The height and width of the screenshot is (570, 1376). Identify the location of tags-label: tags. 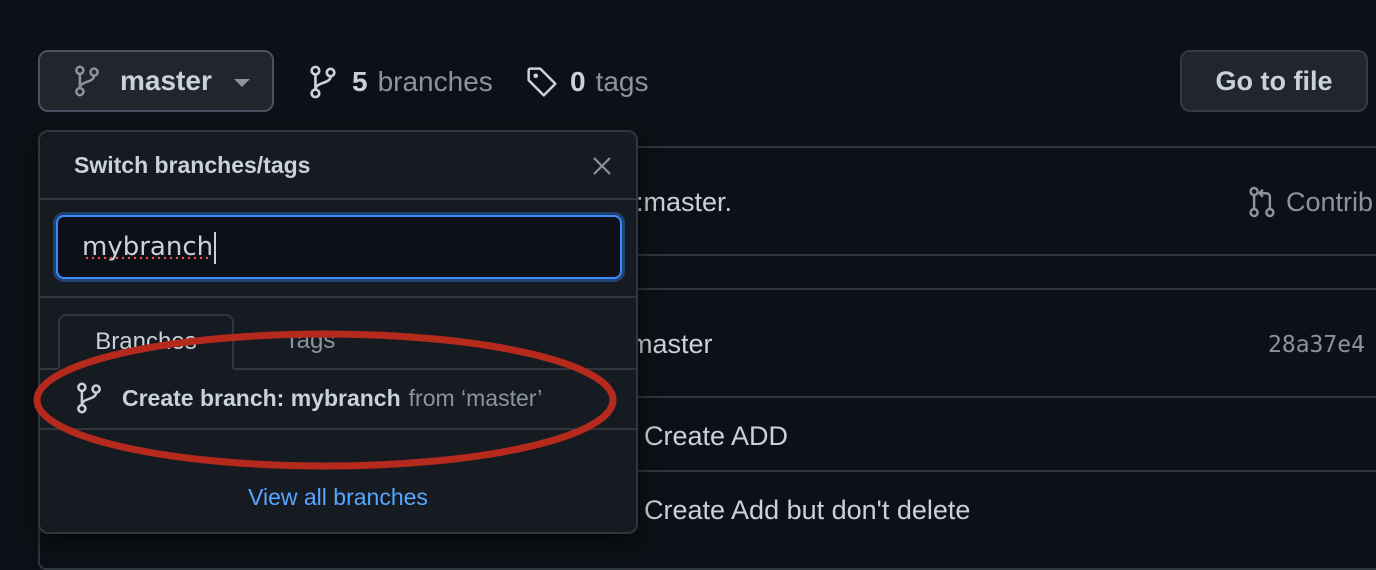
(622, 81).